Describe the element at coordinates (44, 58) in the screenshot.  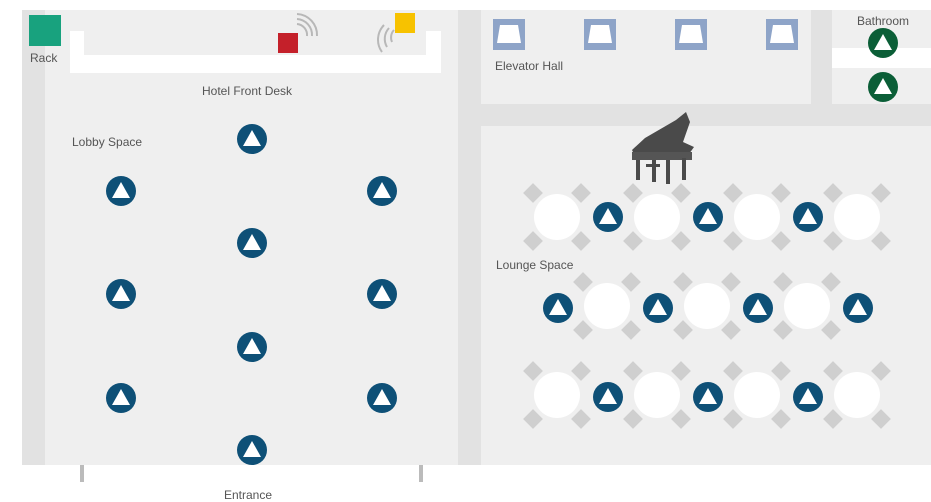
I see `rack-label: Rack` at that location.